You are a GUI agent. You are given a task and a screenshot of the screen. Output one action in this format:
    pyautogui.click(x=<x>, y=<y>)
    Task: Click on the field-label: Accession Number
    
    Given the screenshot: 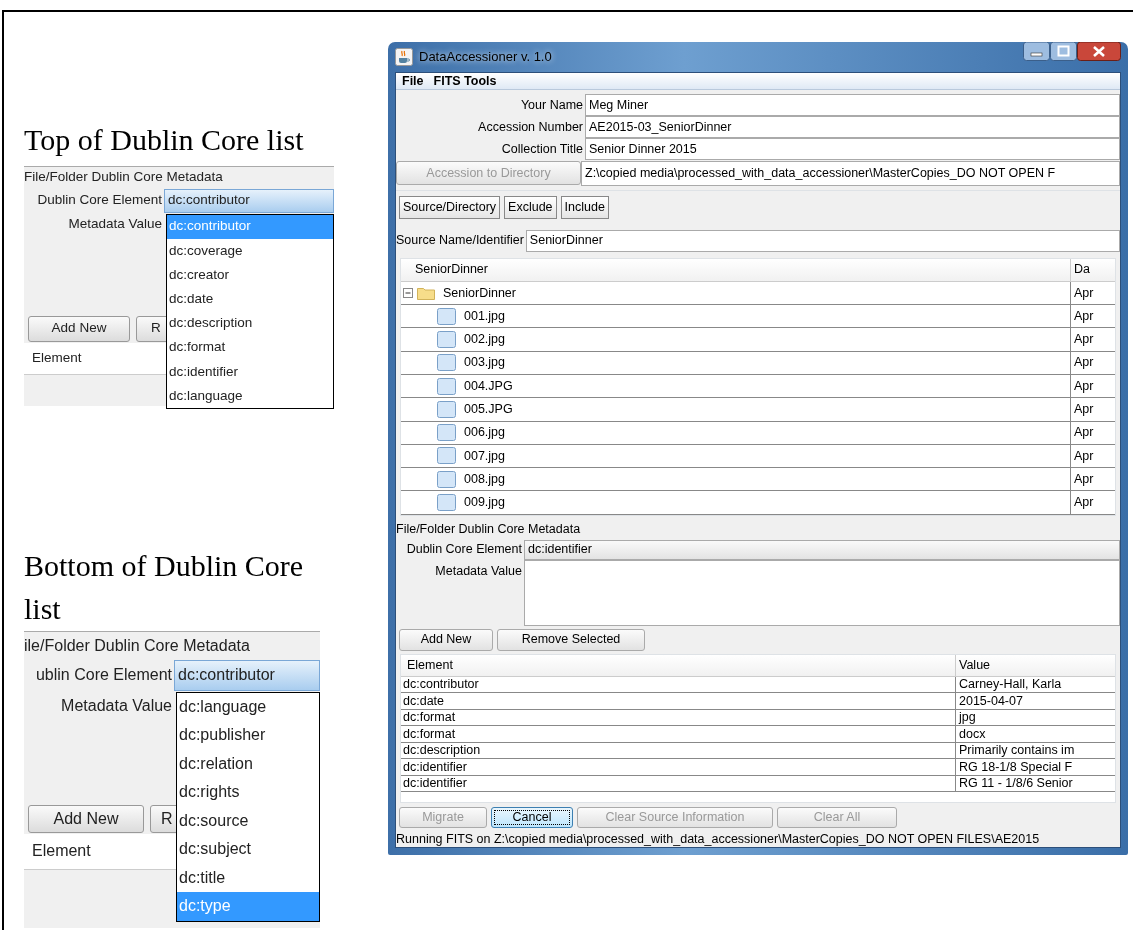 What is the action you would take?
    pyautogui.click(x=530, y=127)
    